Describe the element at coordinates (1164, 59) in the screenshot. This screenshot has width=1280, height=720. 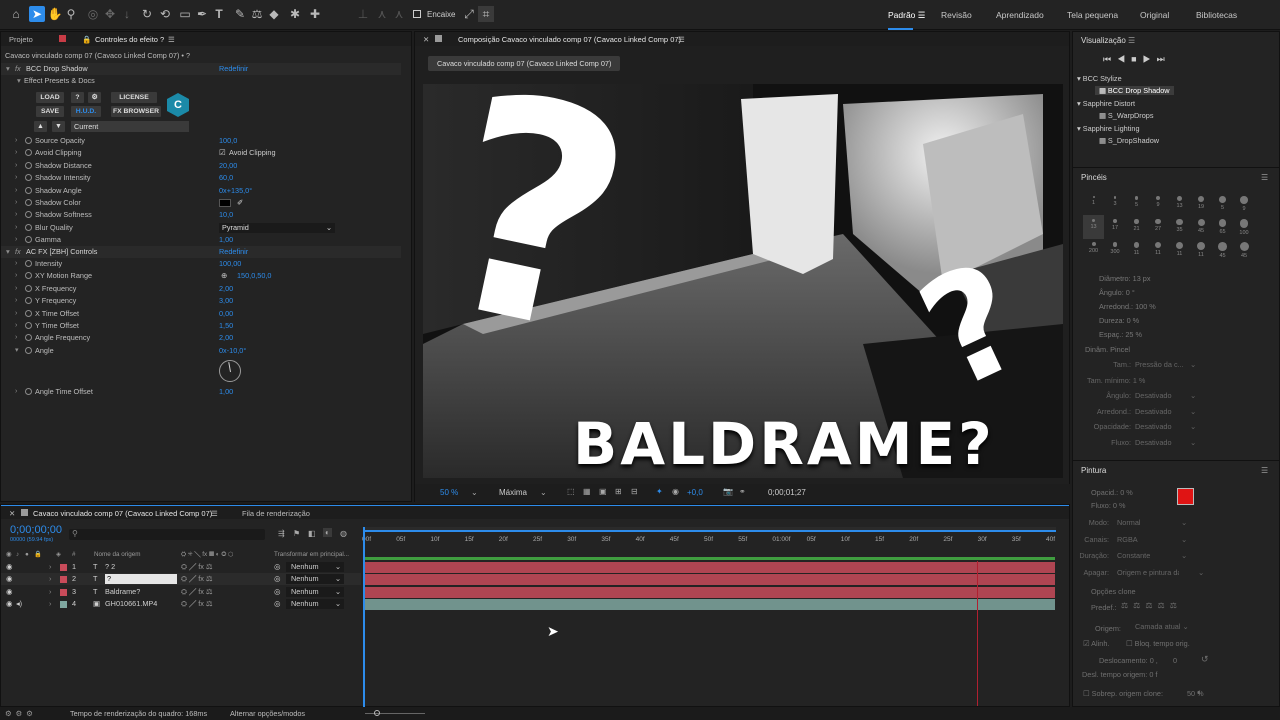
I see `last-frame-icon: ⏭` at that location.